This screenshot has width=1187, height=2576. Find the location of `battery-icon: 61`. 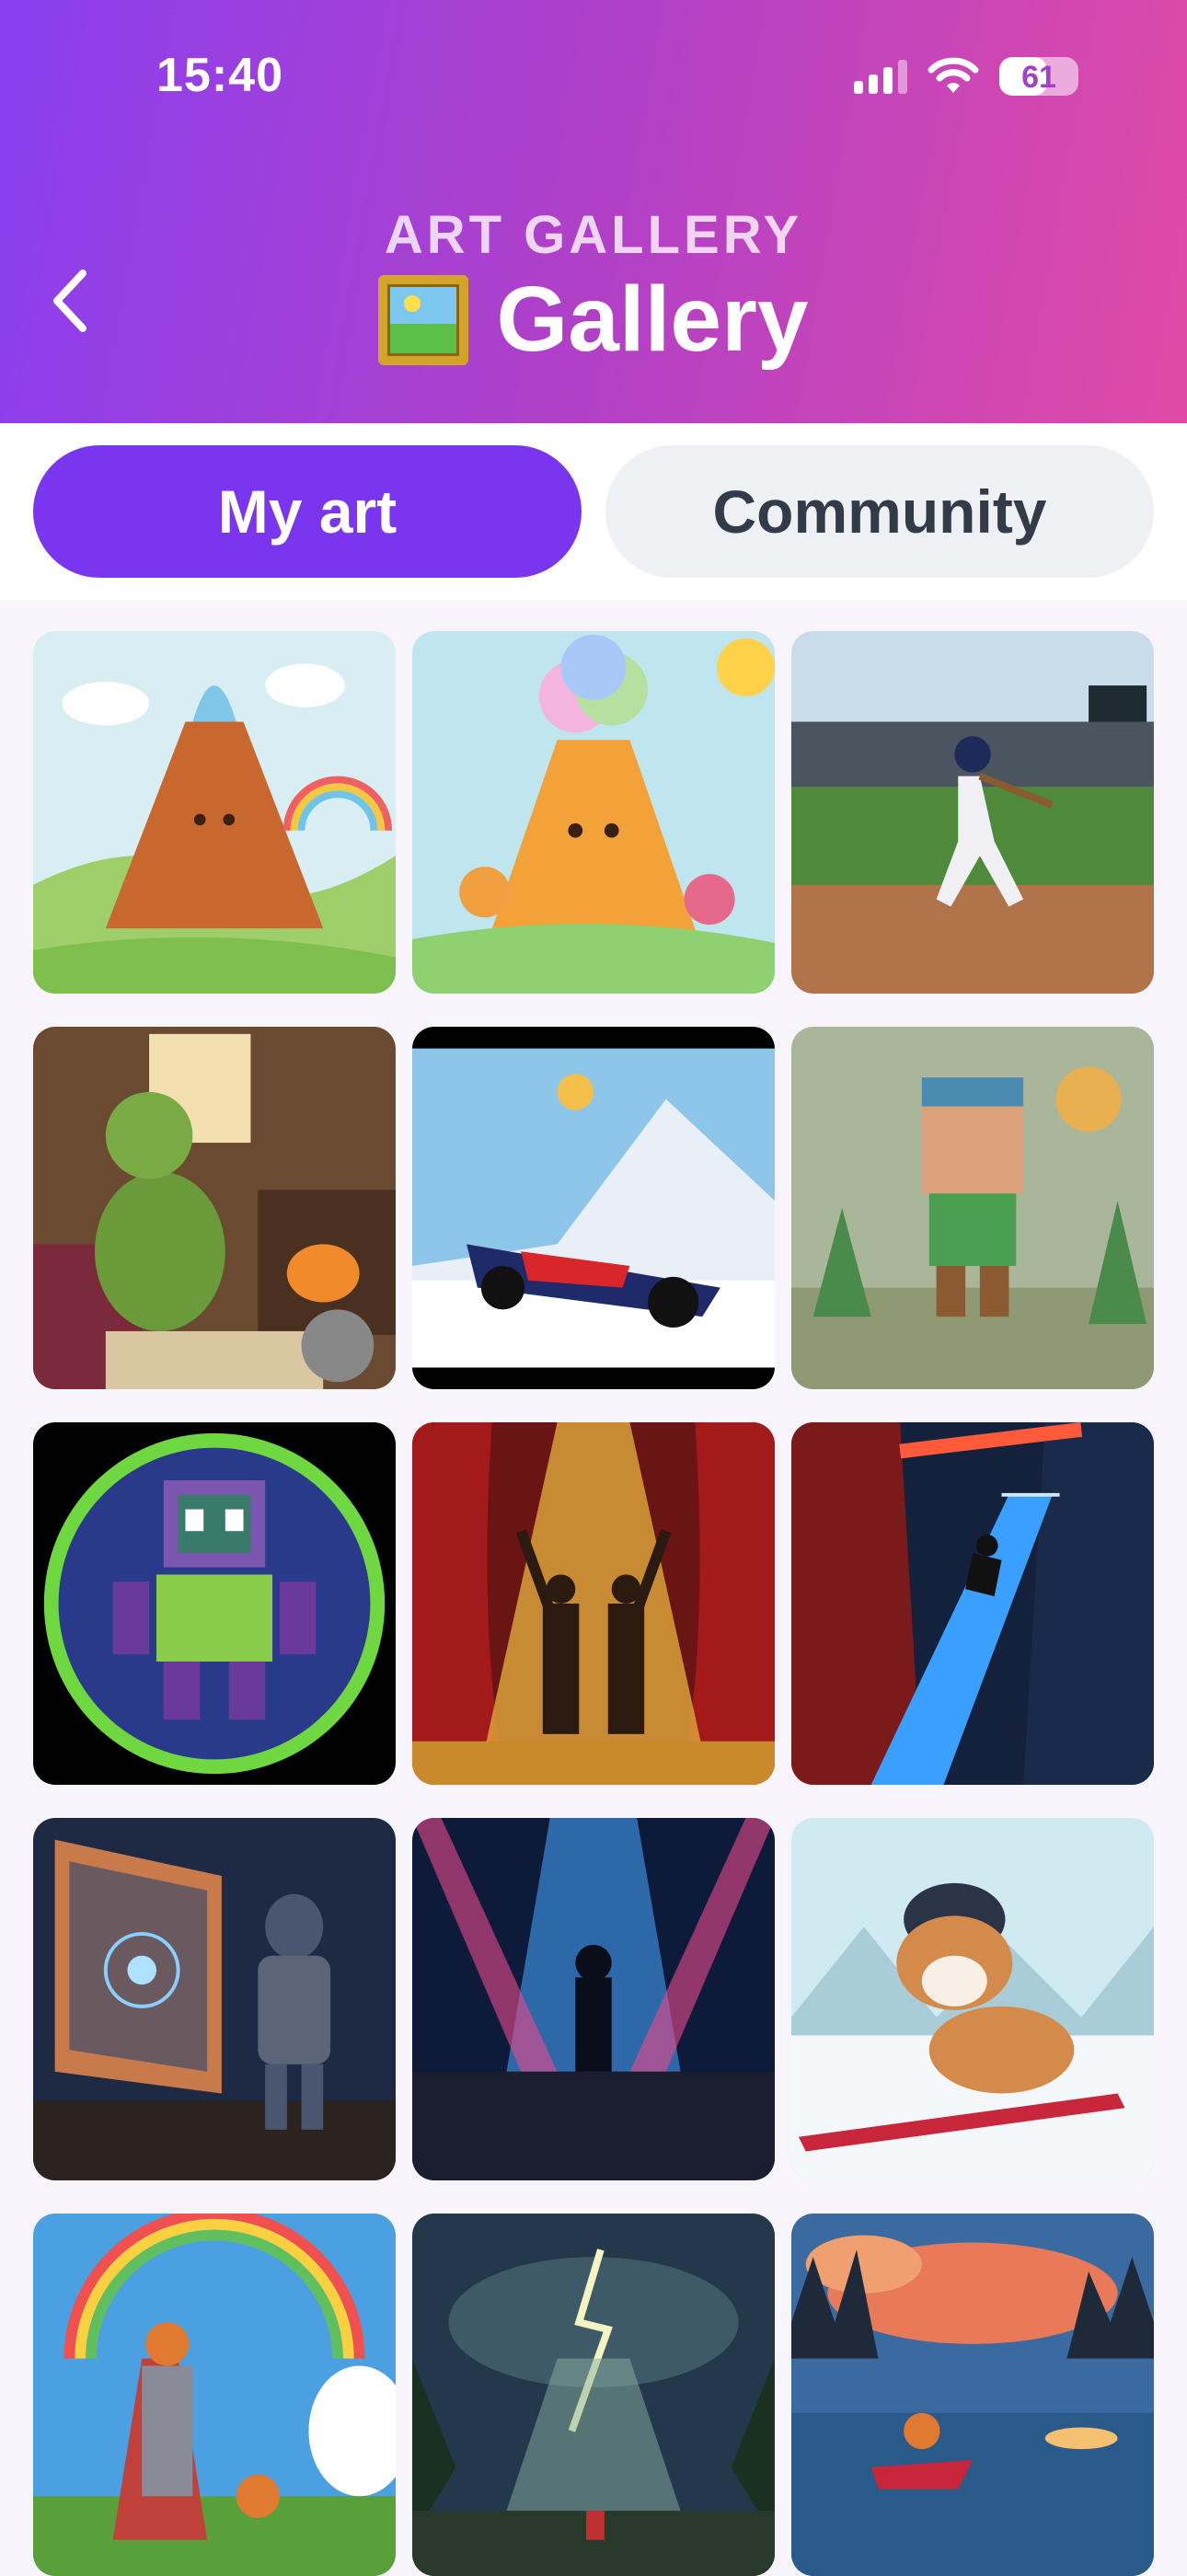

battery-icon: 61 is located at coordinates (1038, 76).